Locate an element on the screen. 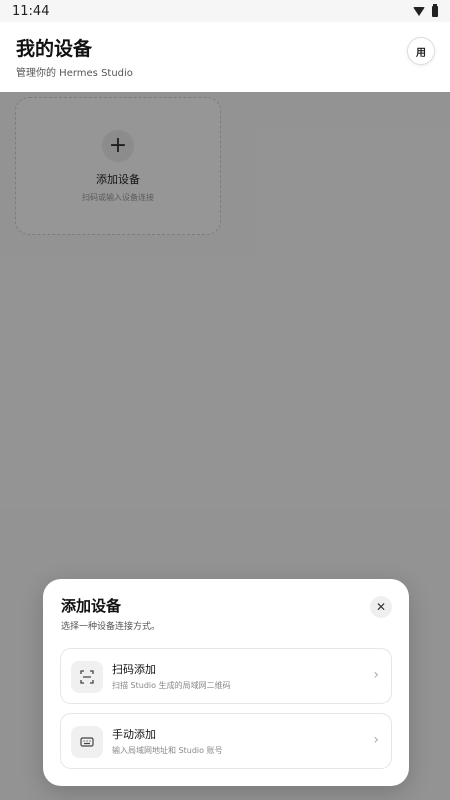  status-bar: 11:44 is located at coordinates (225, 11).